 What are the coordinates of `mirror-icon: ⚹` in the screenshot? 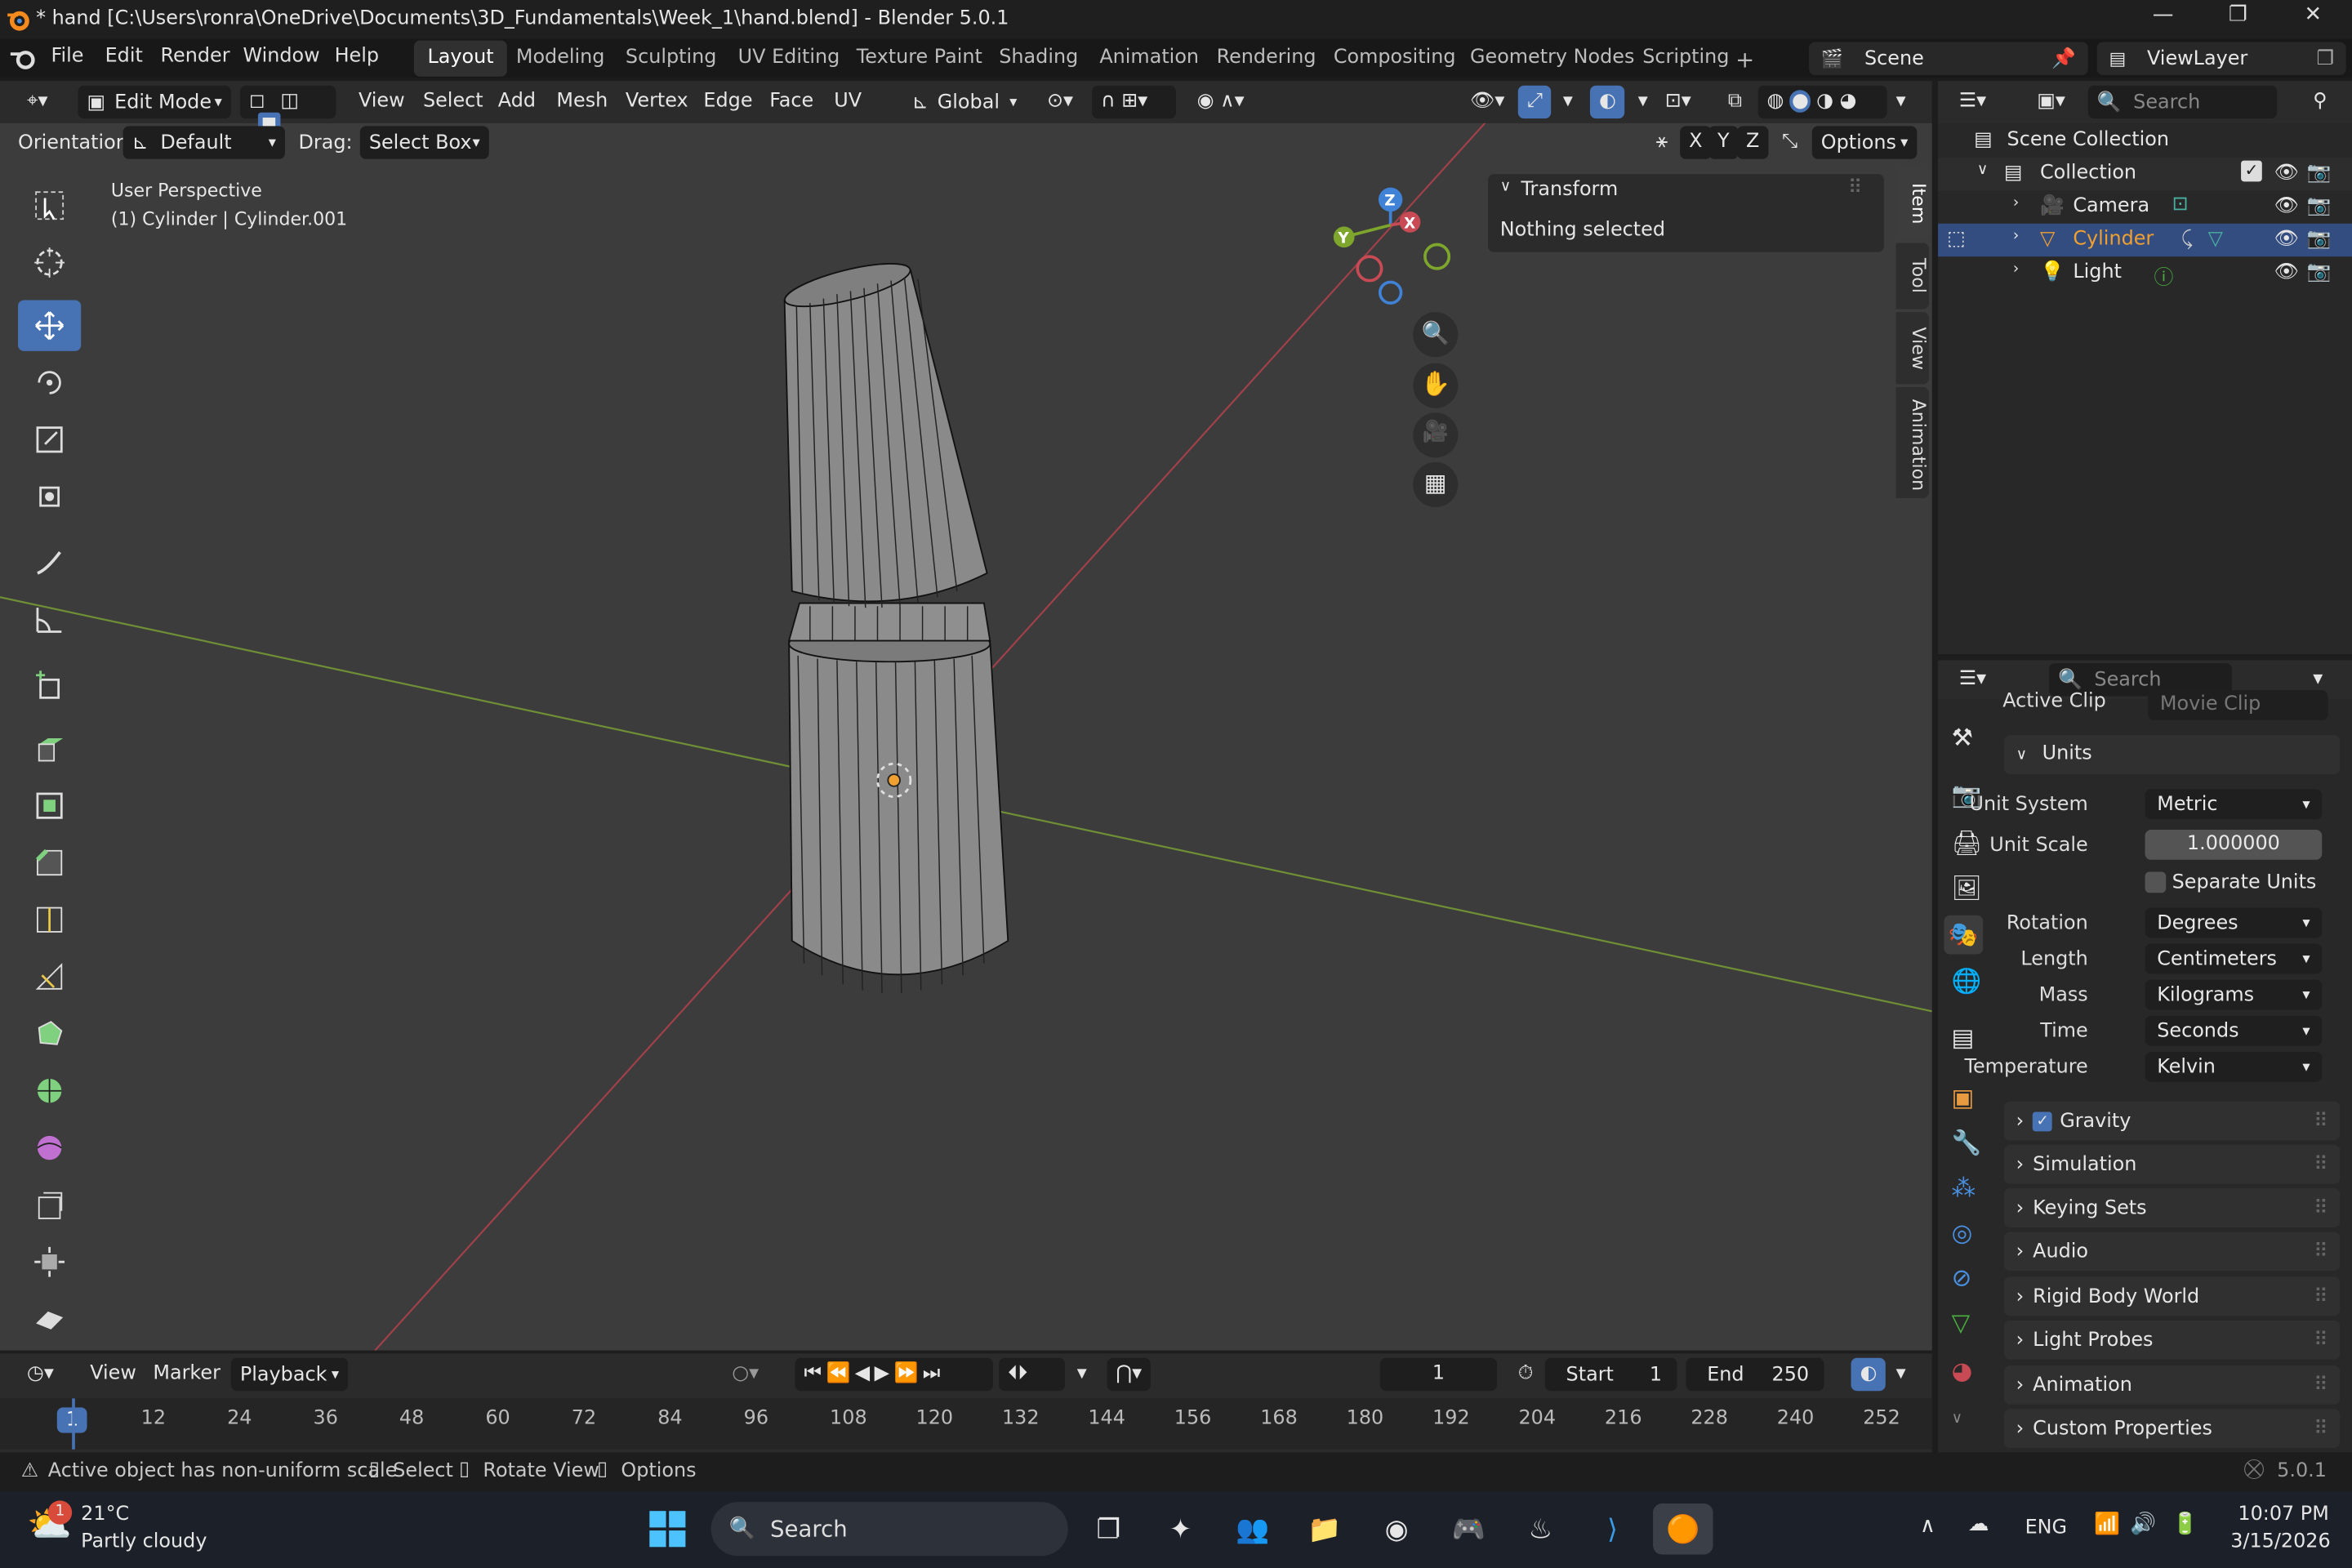 It's located at (1662, 142).